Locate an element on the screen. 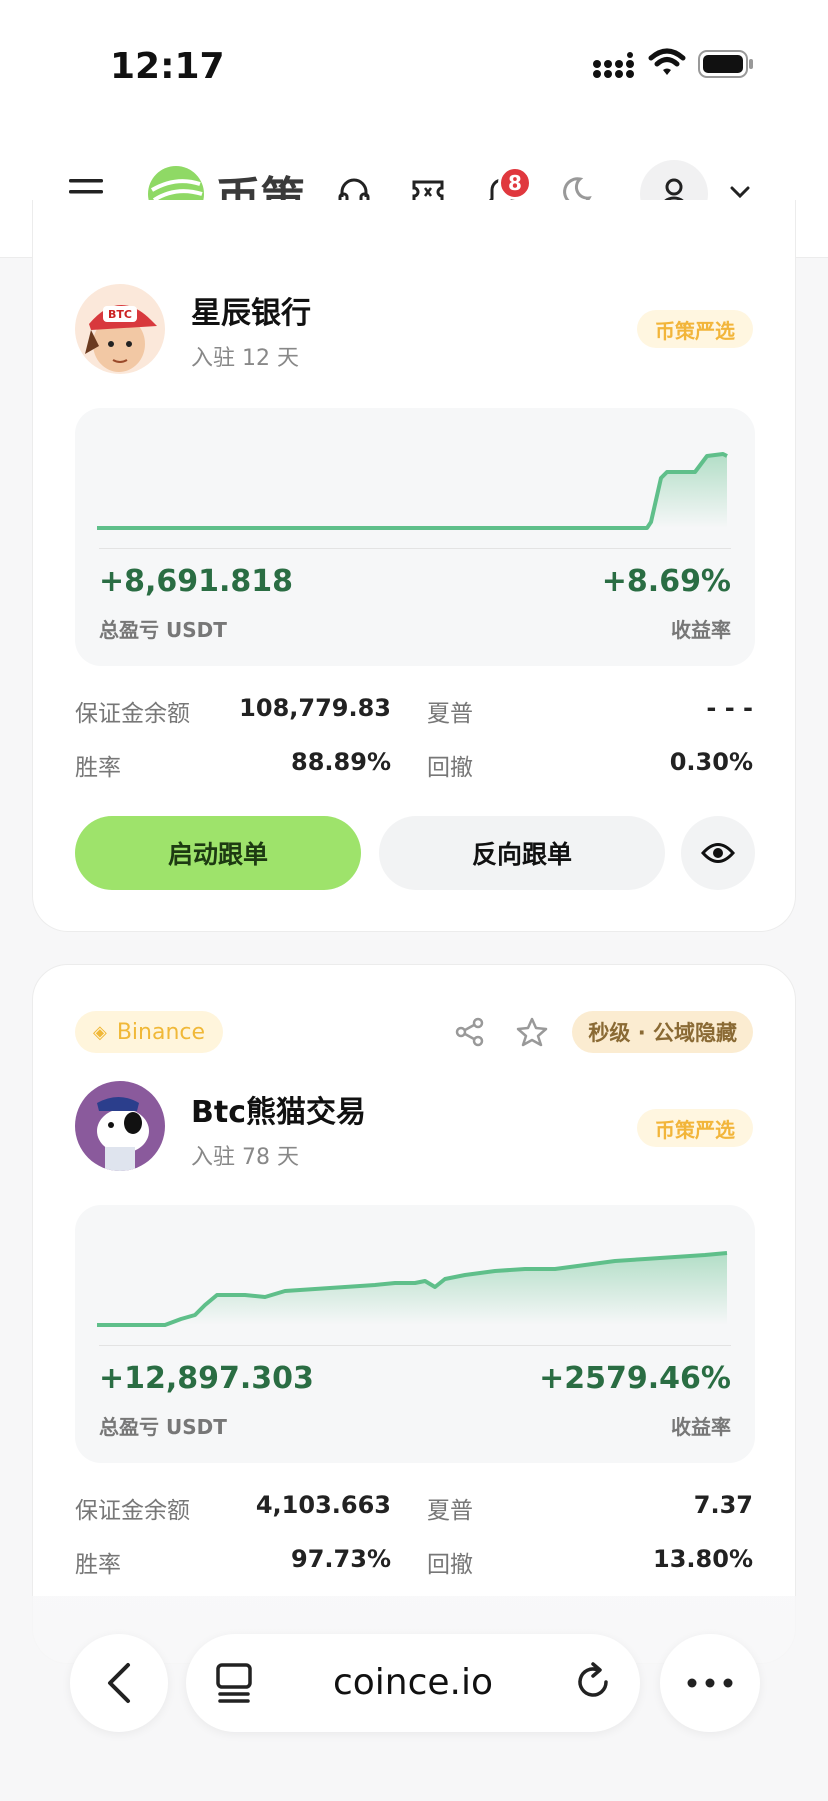 Image resolution: width=828 pixels, height=1801 pixels. binance-icon: ◈ is located at coordinates (100, 1032).